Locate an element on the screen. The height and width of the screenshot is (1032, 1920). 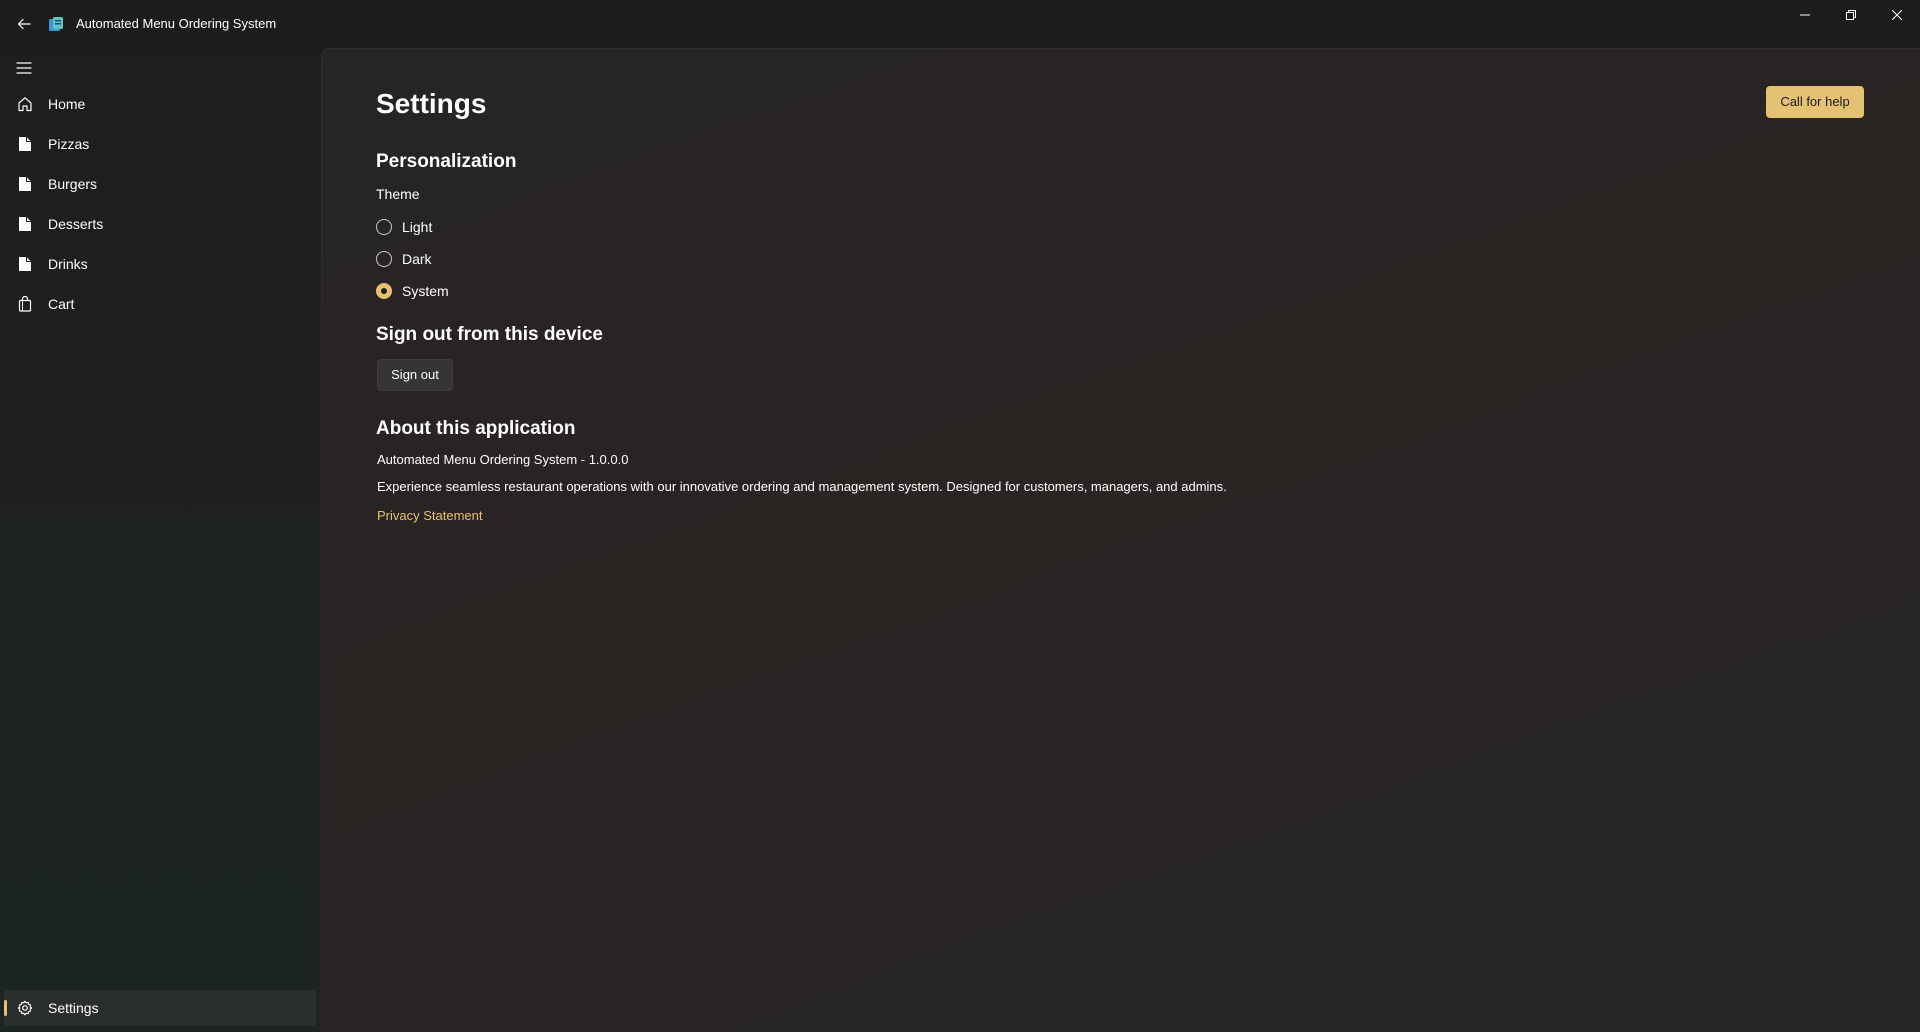
nav-label: Settings is located at coordinates (73, 1008).